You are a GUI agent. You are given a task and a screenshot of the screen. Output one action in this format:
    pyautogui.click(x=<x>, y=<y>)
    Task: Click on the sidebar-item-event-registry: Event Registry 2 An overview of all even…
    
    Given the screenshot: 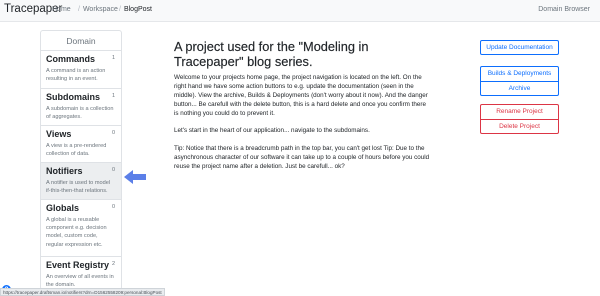 What is the action you would take?
    pyautogui.click(x=81, y=273)
    